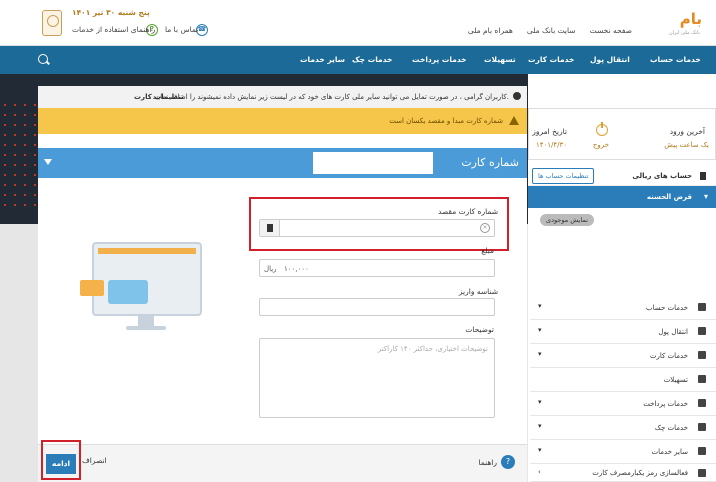 This screenshot has width=716, height=482. I want to click on show-balance-button: نمایش موجودی, so click(567, 220).